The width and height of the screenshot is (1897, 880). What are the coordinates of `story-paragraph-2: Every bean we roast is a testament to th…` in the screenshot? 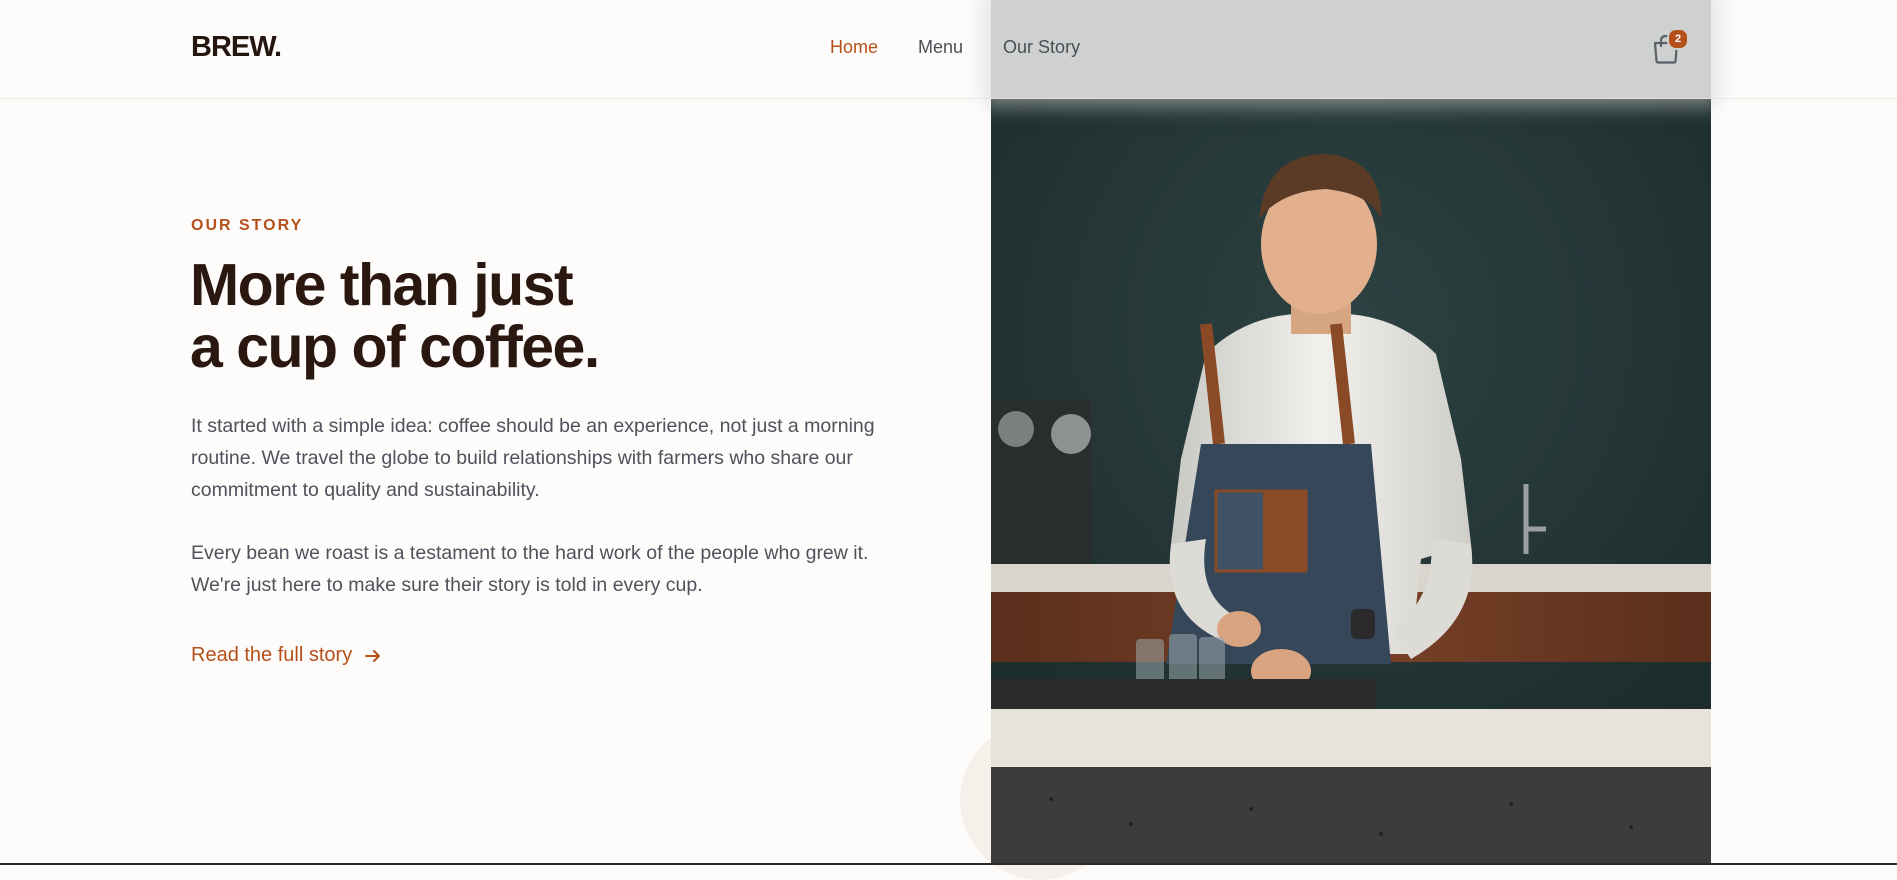 It's located at (530, 569).